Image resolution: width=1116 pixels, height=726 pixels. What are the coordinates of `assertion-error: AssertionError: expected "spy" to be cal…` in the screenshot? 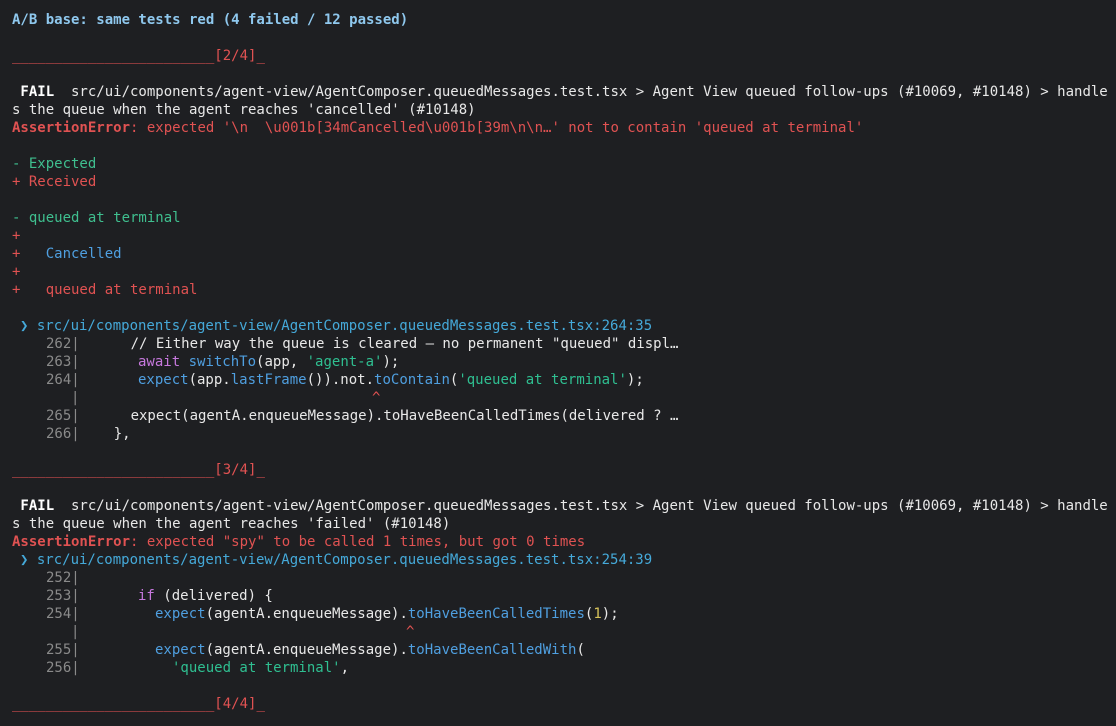 It's located at (299, 542).